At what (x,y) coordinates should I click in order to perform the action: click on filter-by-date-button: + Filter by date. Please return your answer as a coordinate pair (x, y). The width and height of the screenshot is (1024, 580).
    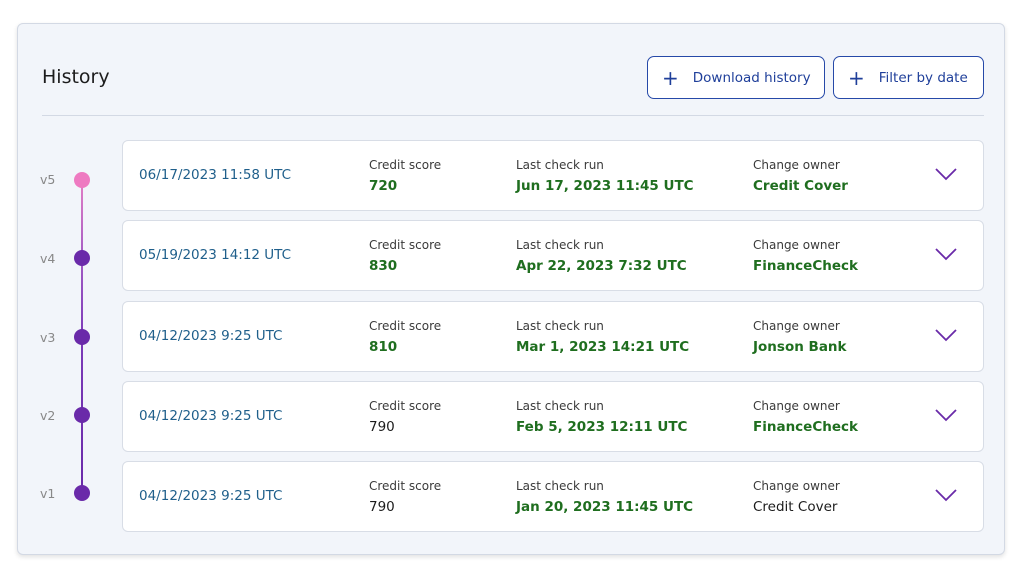
    Looking at the image, I should click on (908, 77).